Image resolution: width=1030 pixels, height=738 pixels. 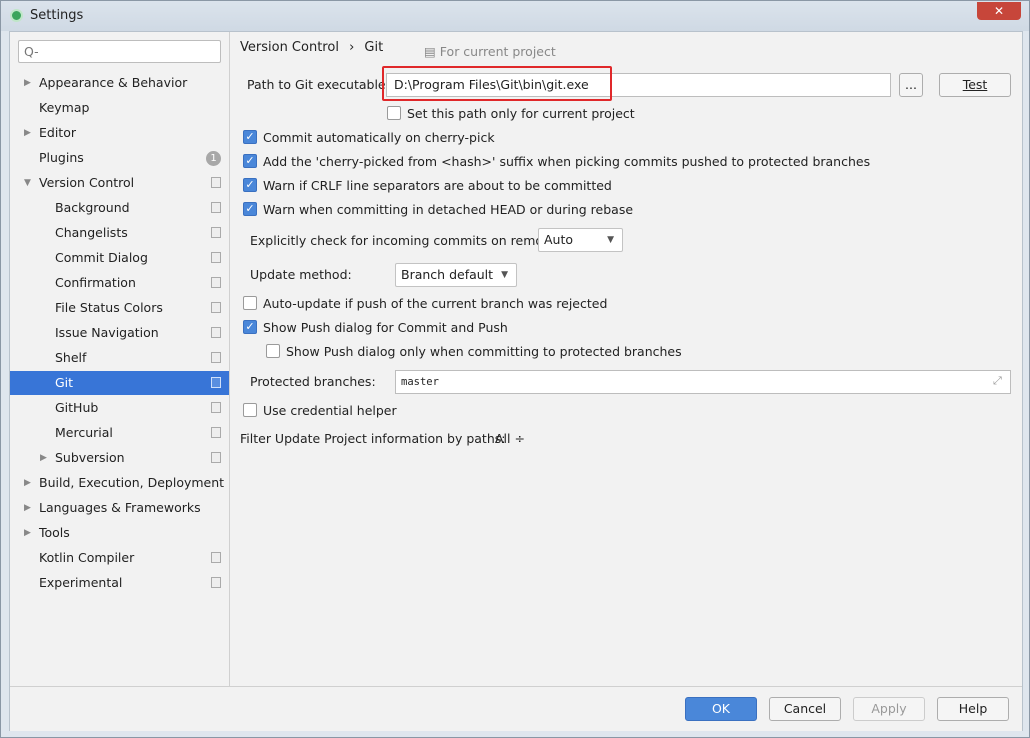 I want to click on sidebar-item-build-execution-deployment: ▶ Build, Execution, Deployment, so click(x=119, y=483).